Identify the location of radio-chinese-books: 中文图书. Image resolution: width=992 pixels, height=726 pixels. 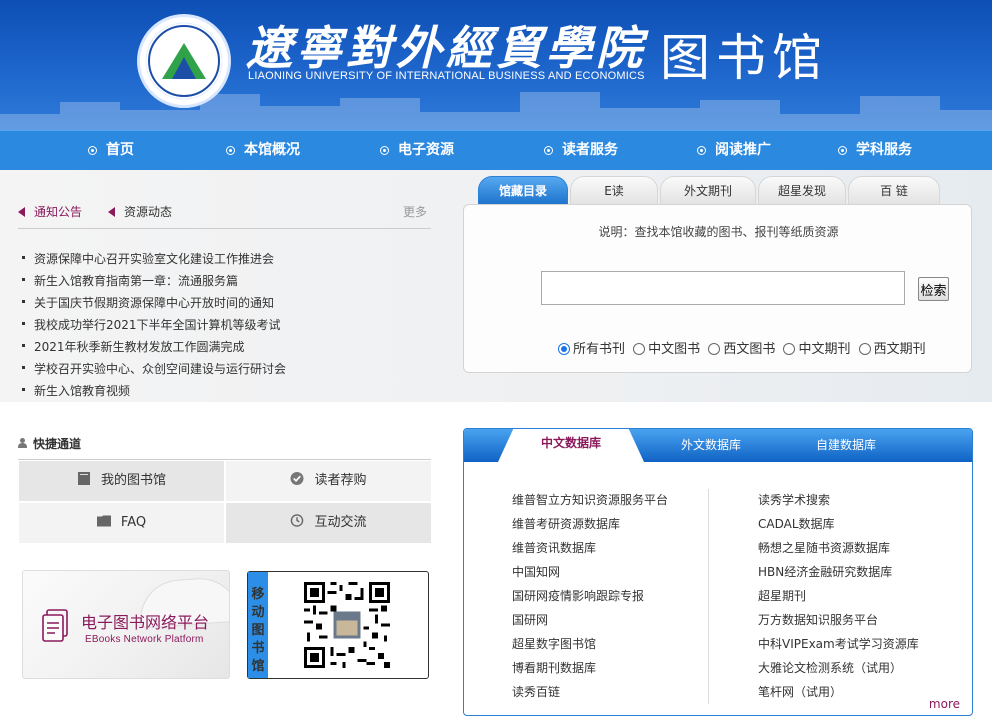
(666, 347).